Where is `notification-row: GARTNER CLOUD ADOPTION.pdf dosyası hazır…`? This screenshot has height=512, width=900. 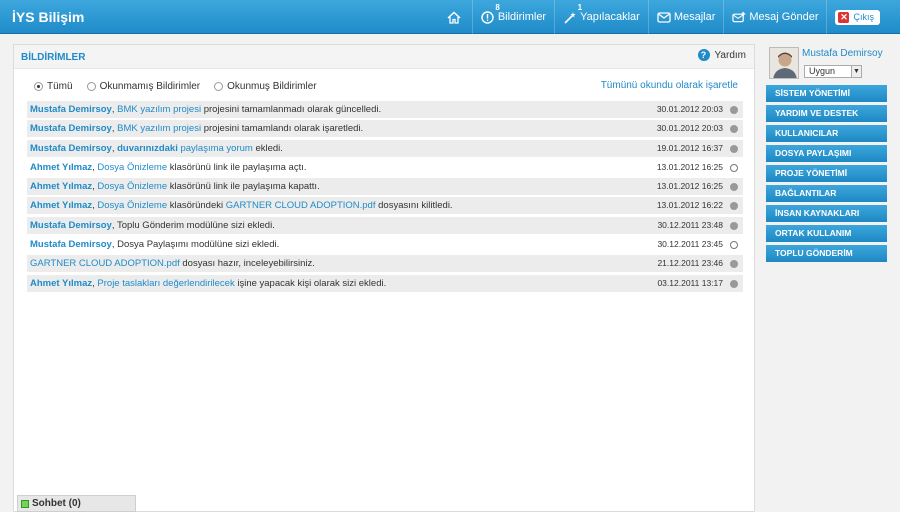
notification-row: GARTNER CLOUD ADOPTION.pdf dosyası hazır… is located at coordinates (385, 264).